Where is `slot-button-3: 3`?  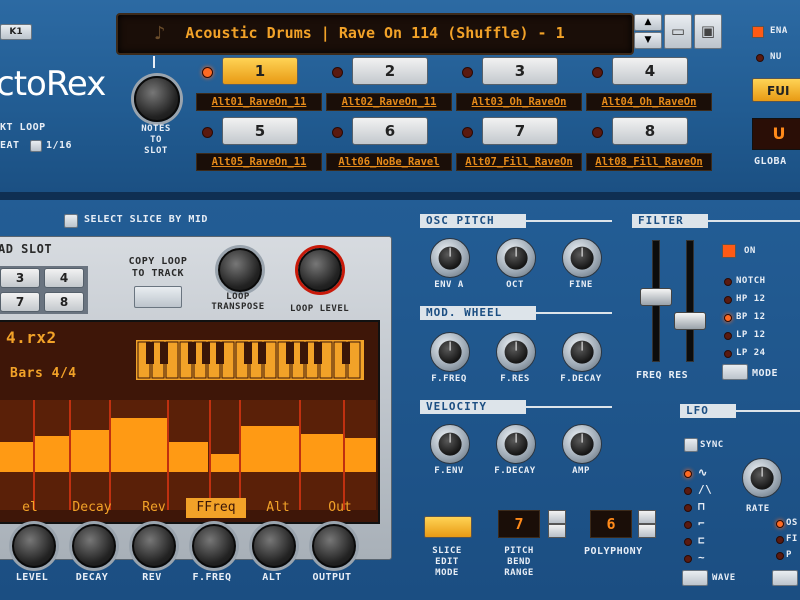
slot-button-3: 3 is located at coordinates (520, 71).